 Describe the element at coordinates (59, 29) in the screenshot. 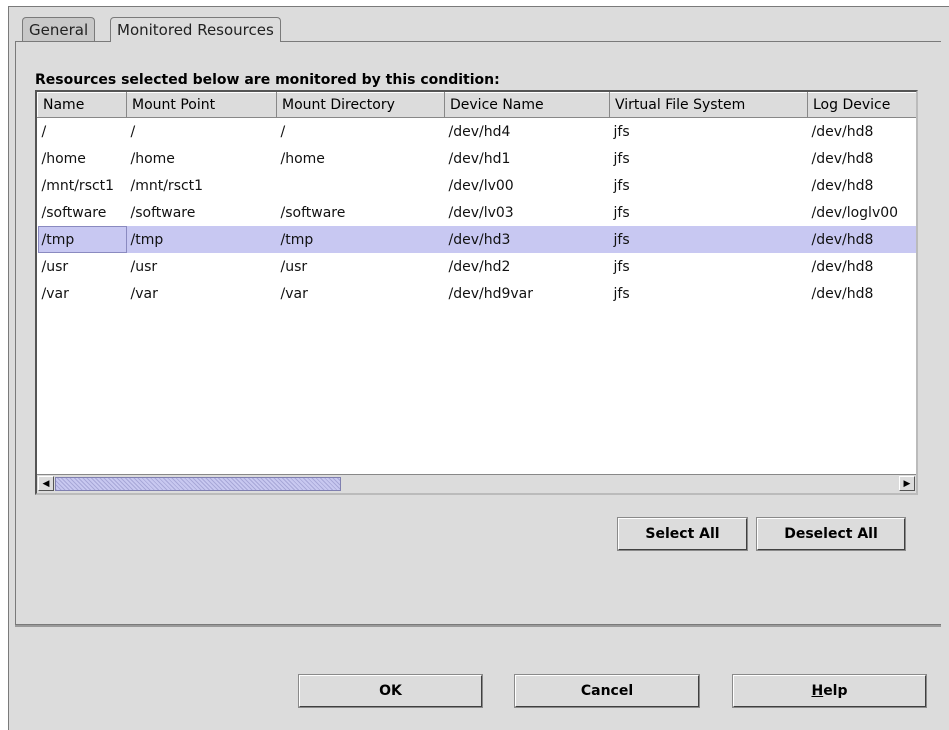

I see `tab-general: General` at that location.